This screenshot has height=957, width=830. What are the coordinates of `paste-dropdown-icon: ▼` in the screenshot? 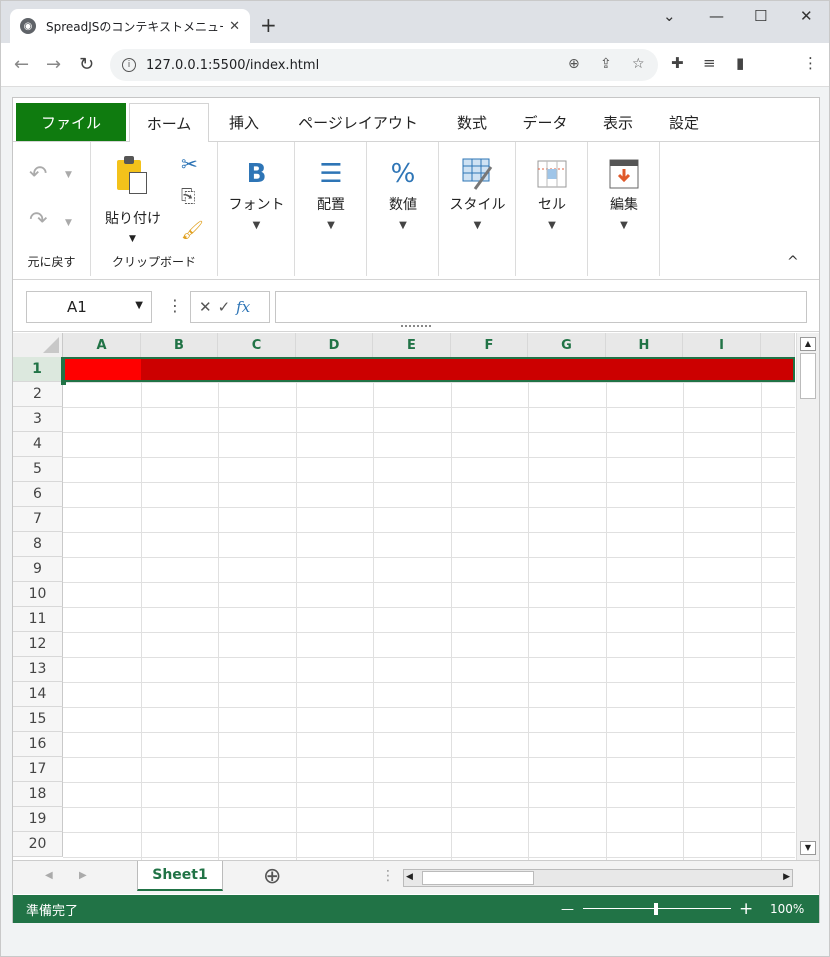 It's located at (132, 239).